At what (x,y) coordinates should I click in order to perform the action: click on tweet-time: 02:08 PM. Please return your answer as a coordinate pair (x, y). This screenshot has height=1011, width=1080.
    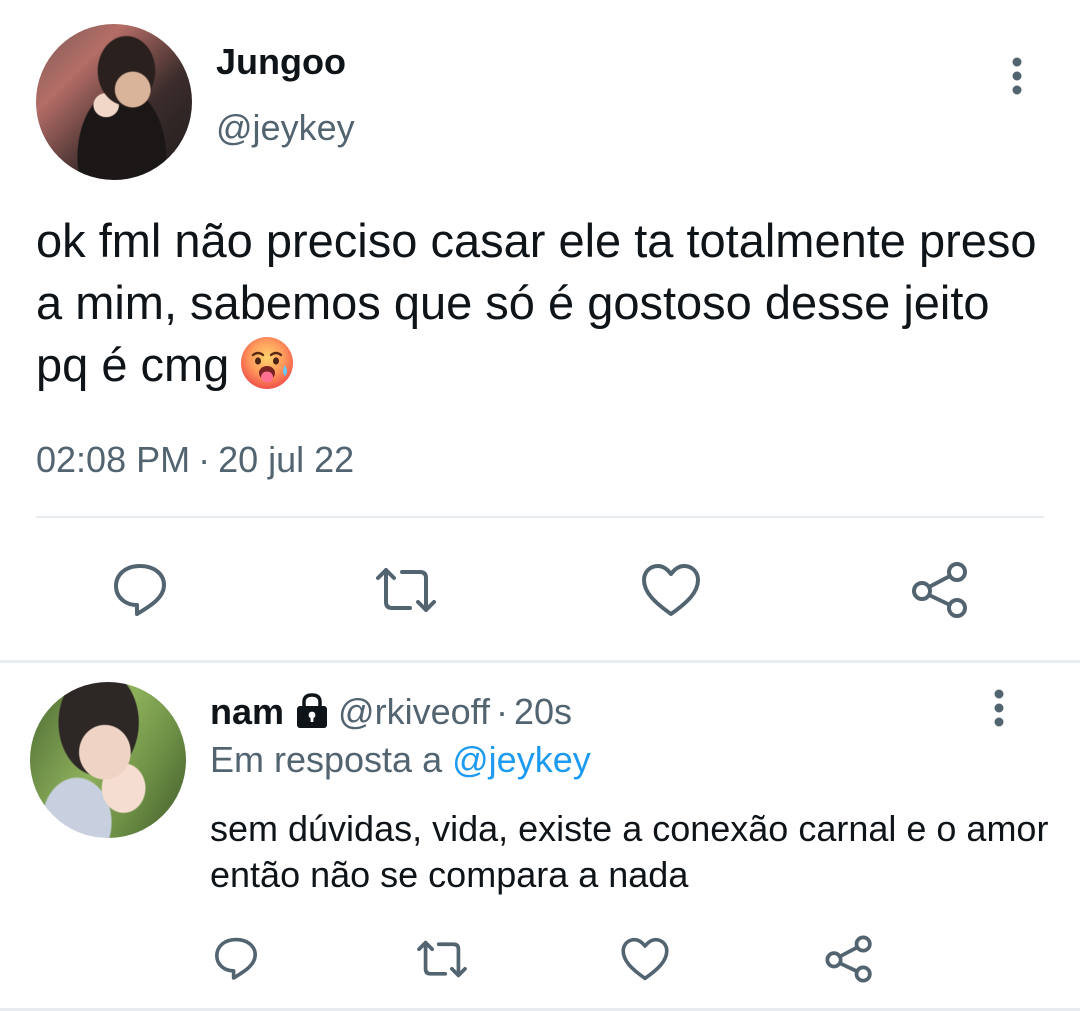
    Looking at the image, I should click on (113, 459).